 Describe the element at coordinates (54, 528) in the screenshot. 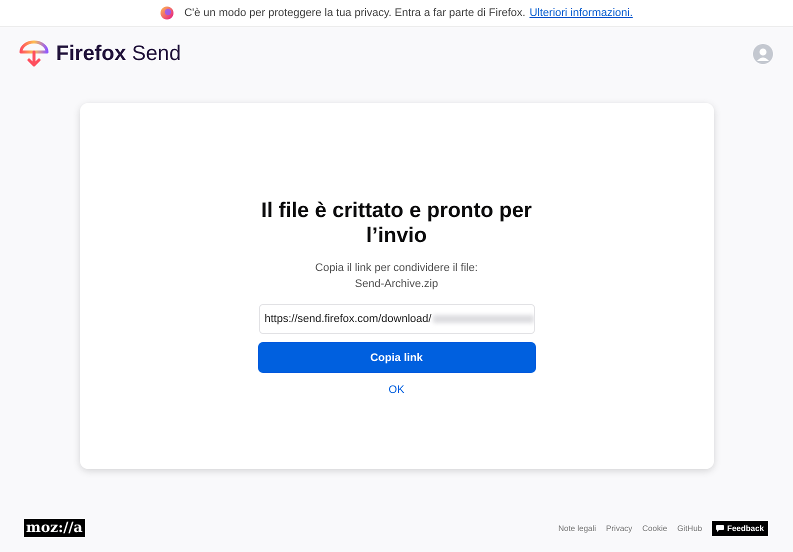

I see `mozilla-logo: moz://a` at that location.